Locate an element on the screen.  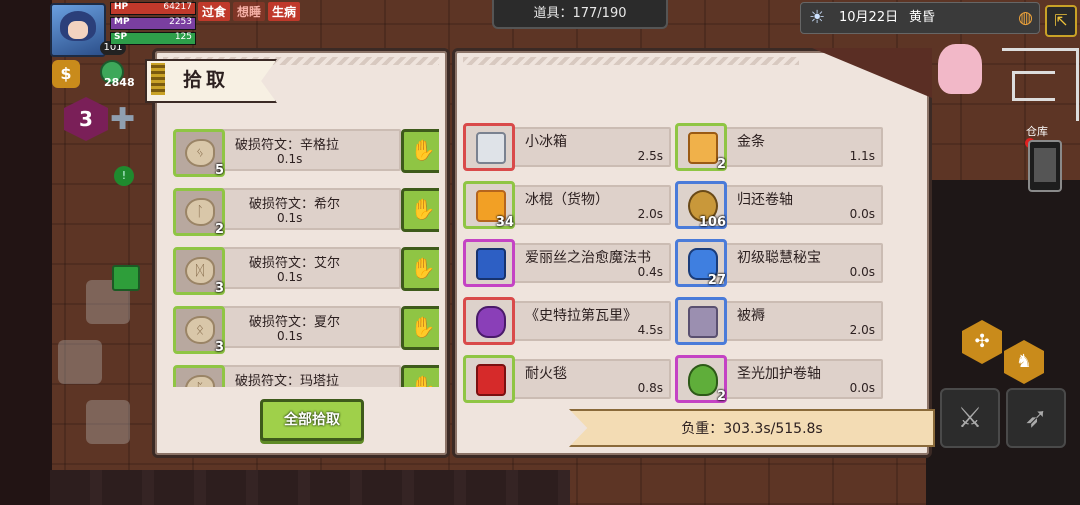
coin-icon: $ is located at coordinates (66, 74).